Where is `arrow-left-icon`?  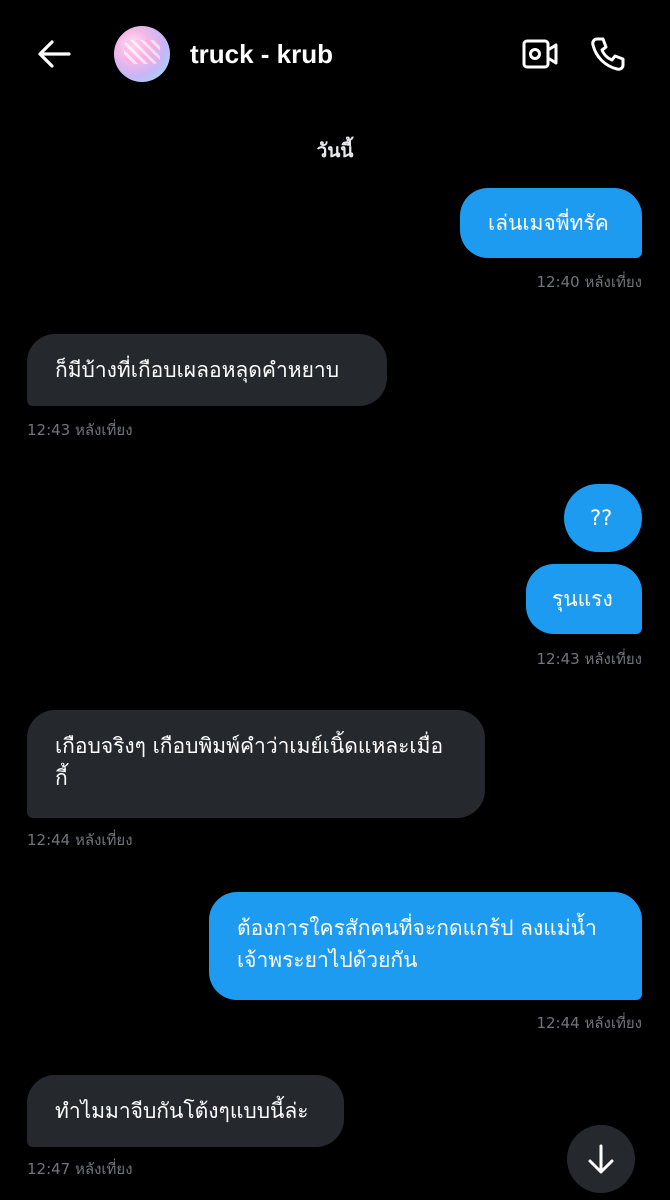
arrow-left-icon is located at coordinates (54, 54).